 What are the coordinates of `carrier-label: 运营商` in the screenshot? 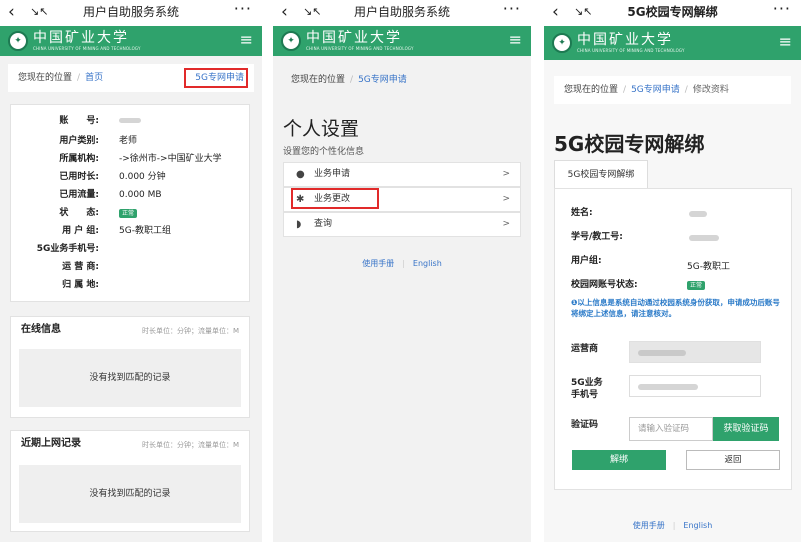 It's located at (585, 349).